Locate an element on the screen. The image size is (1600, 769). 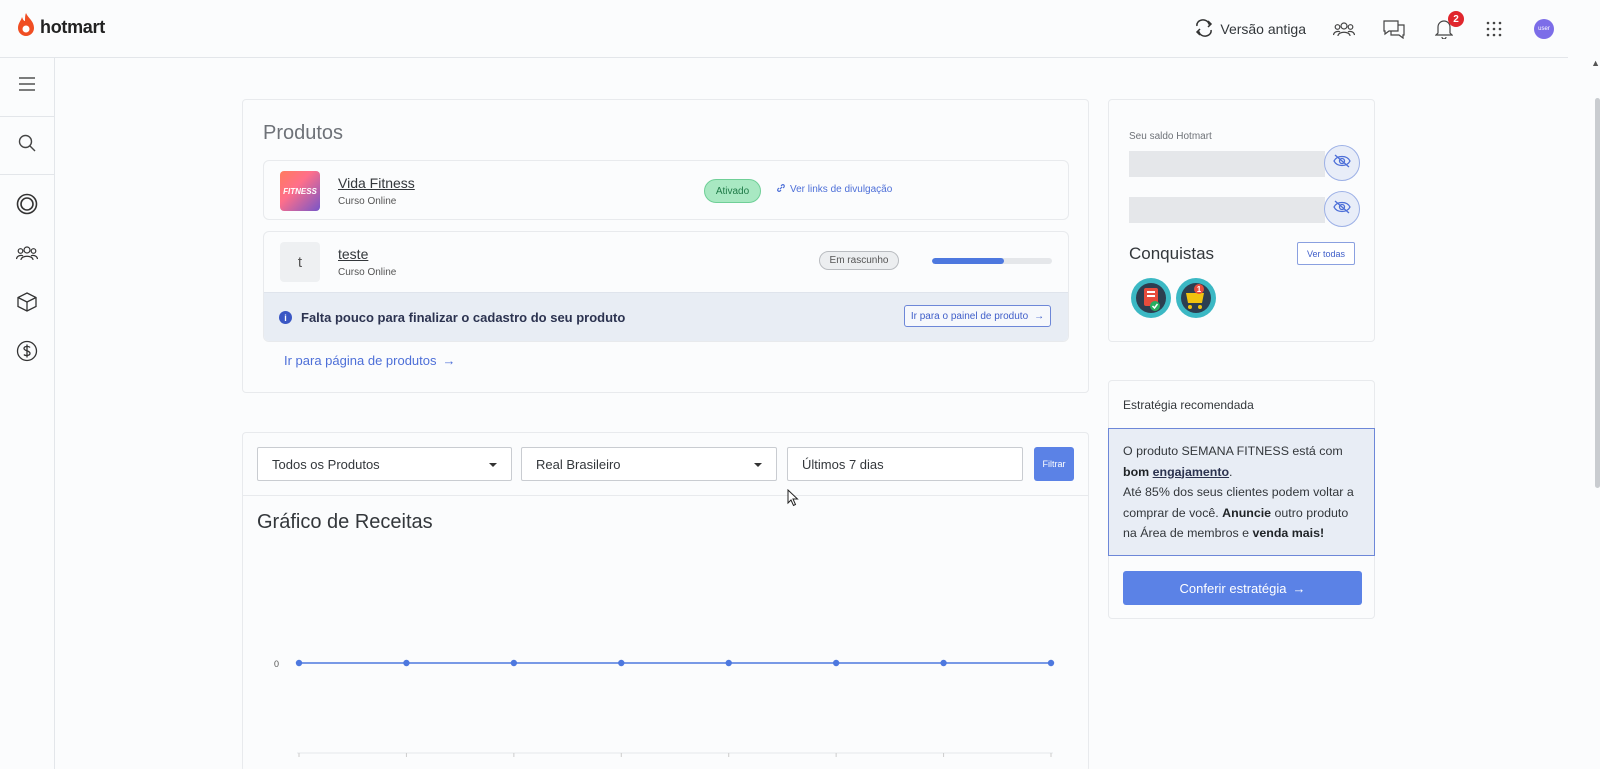
dollar-icon is located at coordinates (27, 353).